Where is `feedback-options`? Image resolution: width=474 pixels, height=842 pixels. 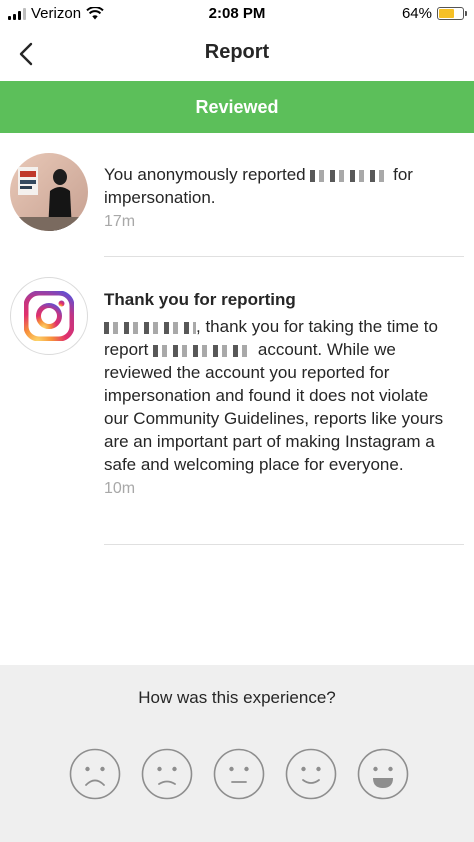 feedback-options is located at coordinates (239, 775).